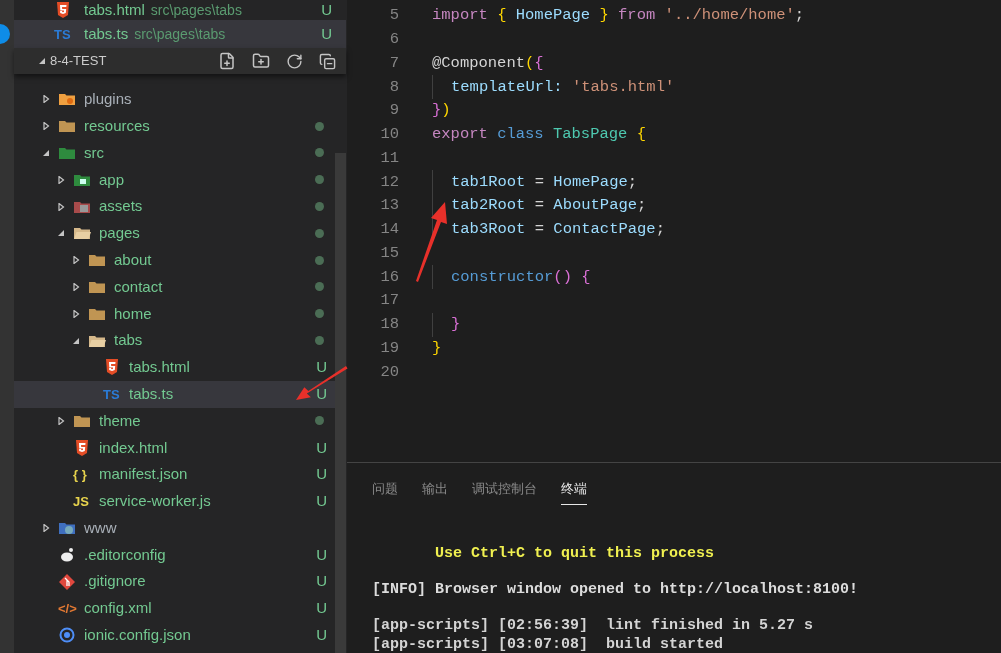 The image size is (1001, 653). I want to click on tree-row: ionic.config.json U, so click(174, 635).